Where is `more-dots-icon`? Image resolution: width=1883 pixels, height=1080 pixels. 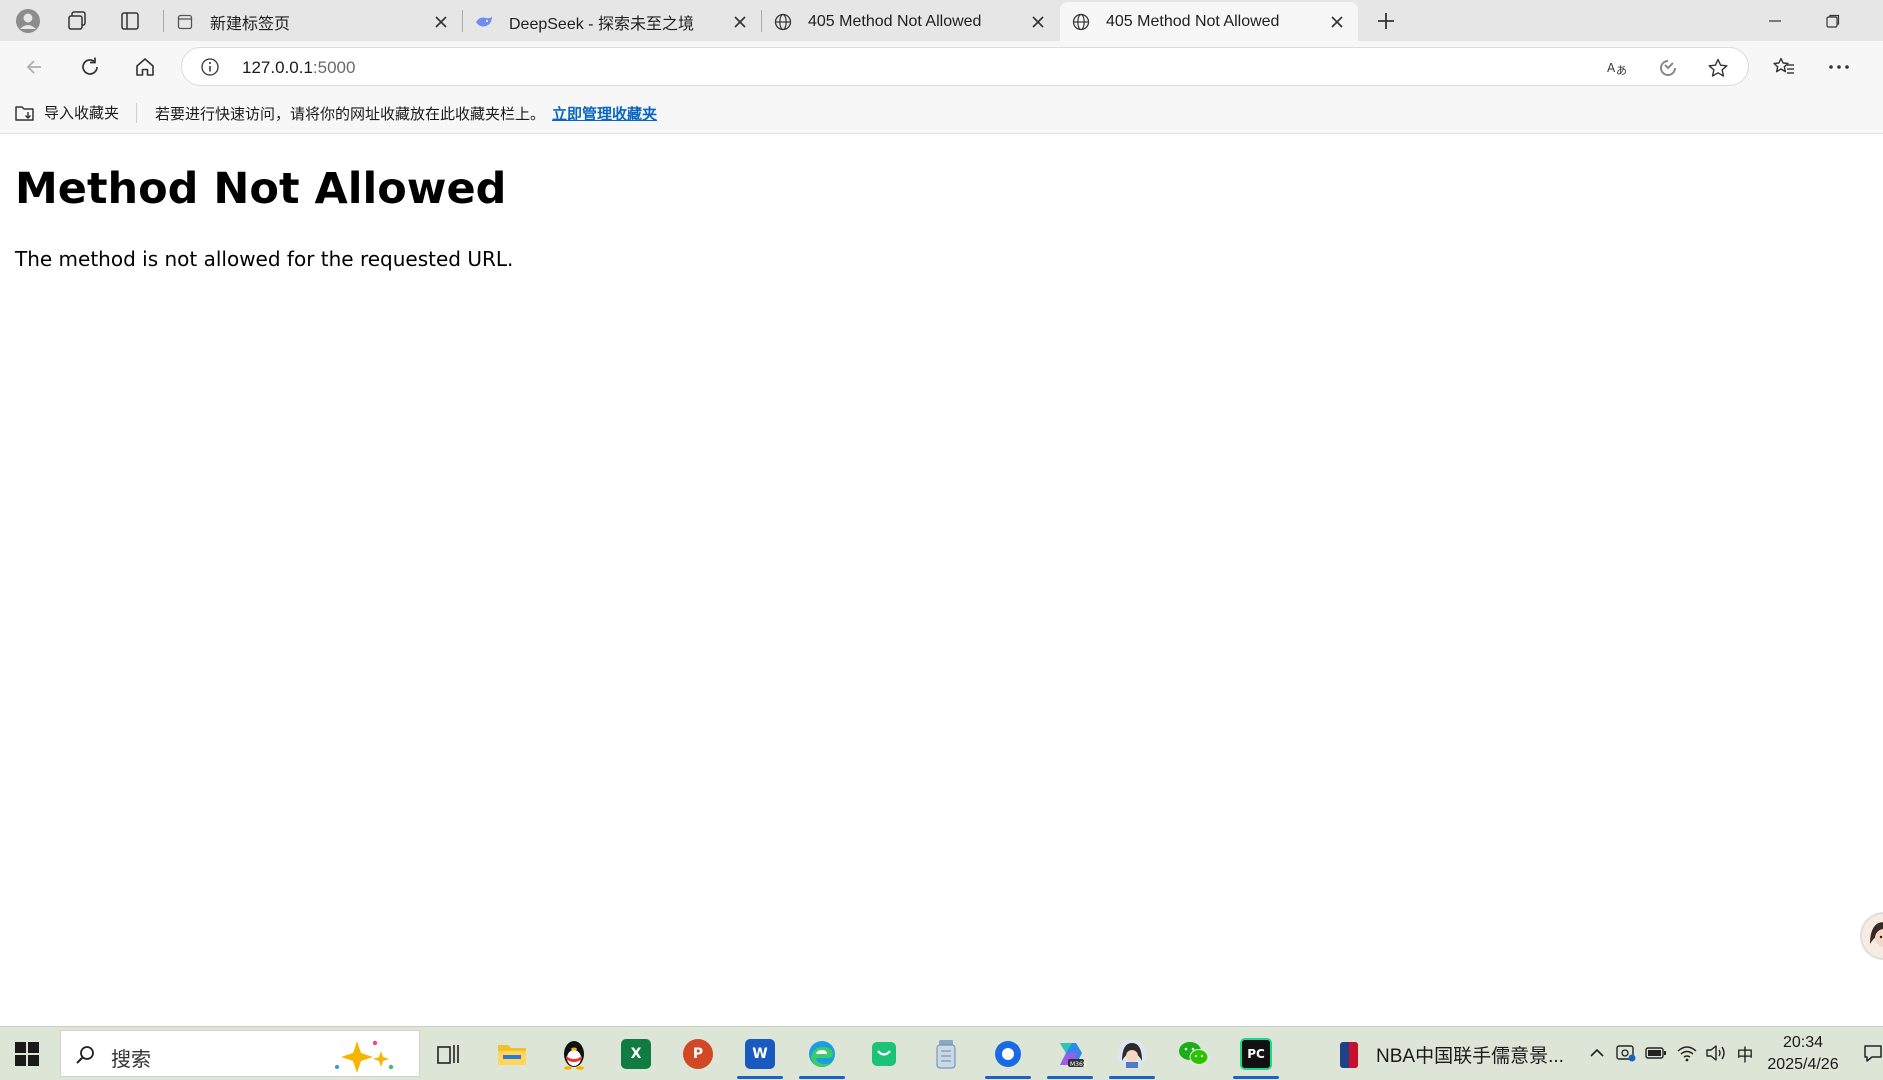
more-dots-icon is located at coordinates (1839, 67).